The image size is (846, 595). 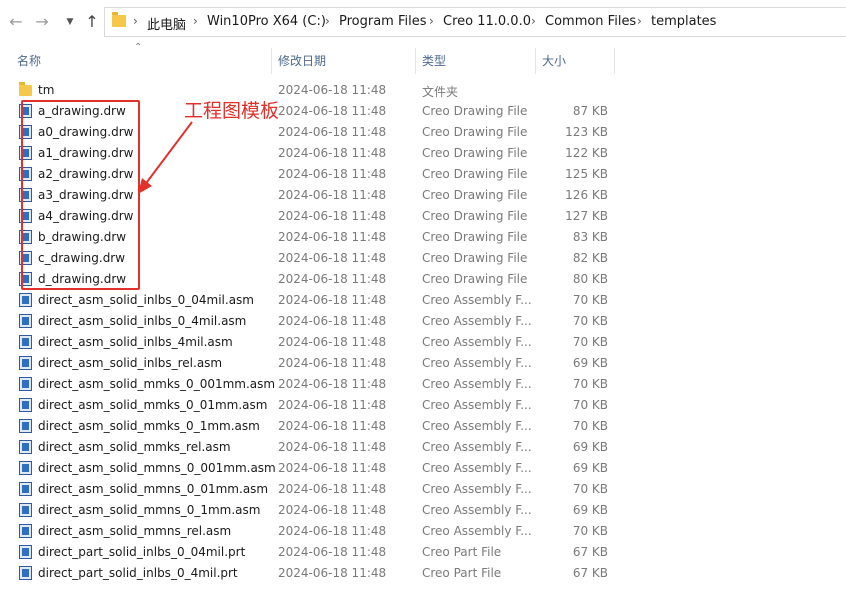 What do you see at coordinates (586, 132) in the screenshot?
I see `file-size: 123 KB` at bounding box center [586, 132].